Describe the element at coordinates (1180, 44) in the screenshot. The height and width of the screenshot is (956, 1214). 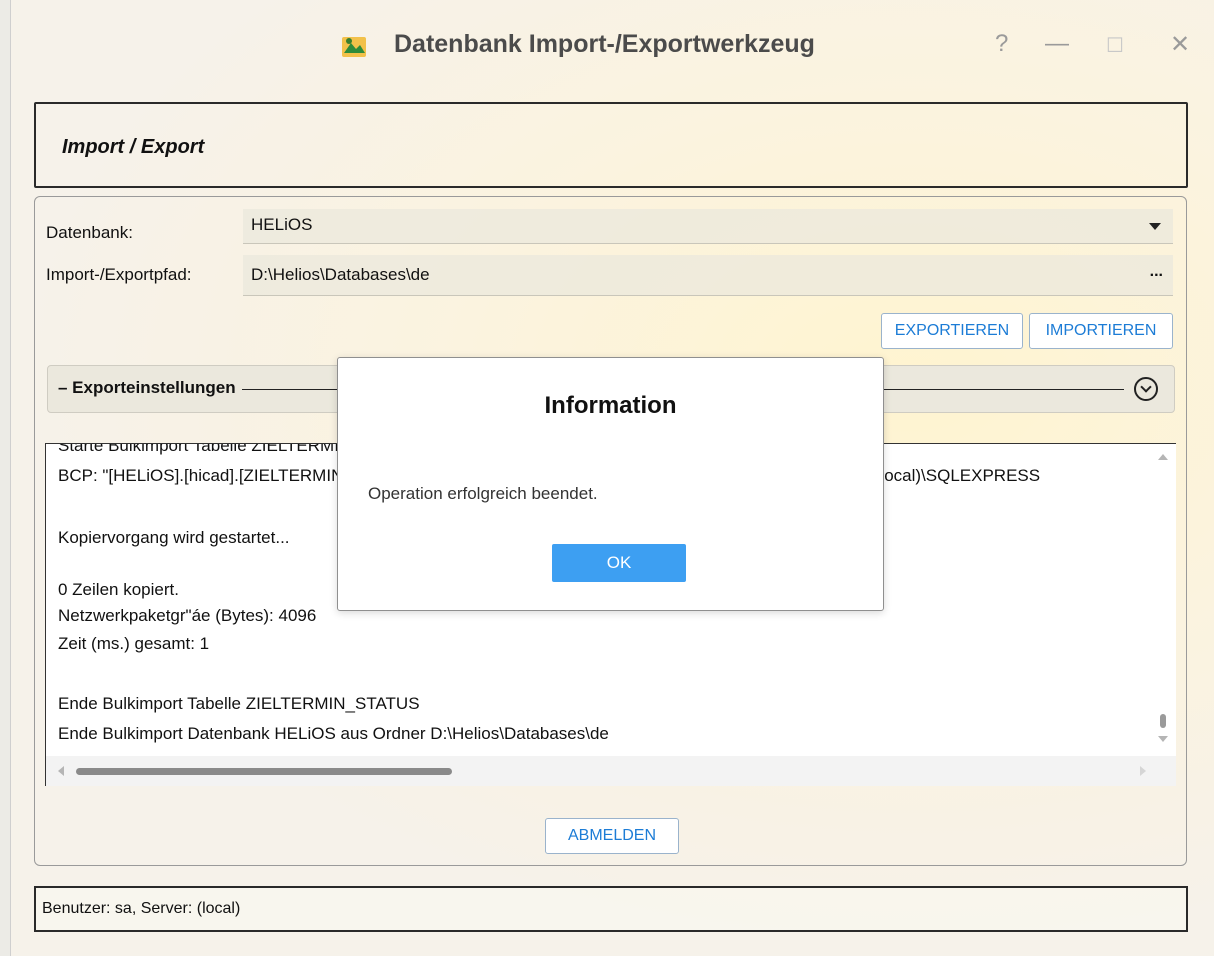
I see `close-button: ✕` at that location.